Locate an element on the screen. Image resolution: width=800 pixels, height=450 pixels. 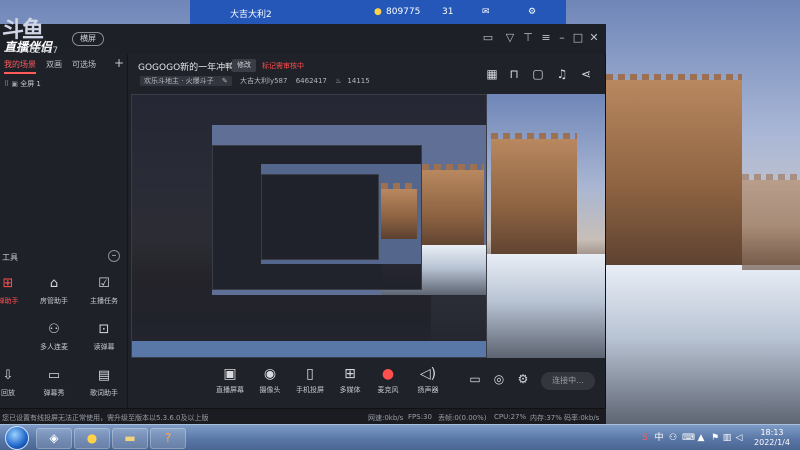
nested-taskbar is located at coordinates (309, 349).